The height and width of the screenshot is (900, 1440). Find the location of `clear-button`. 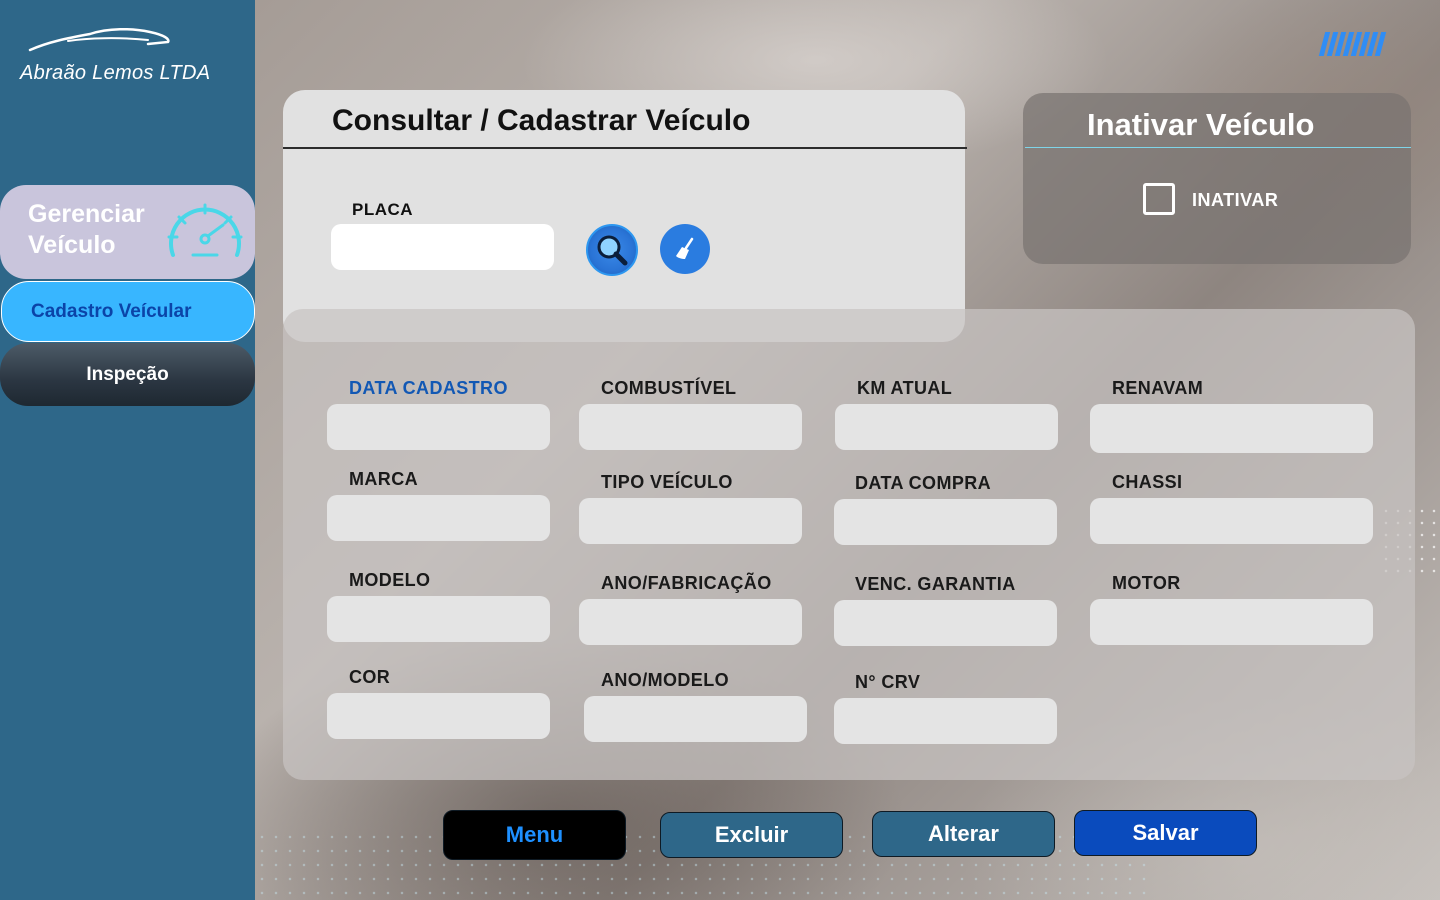

clear-button is located at coordinates (685, 249).